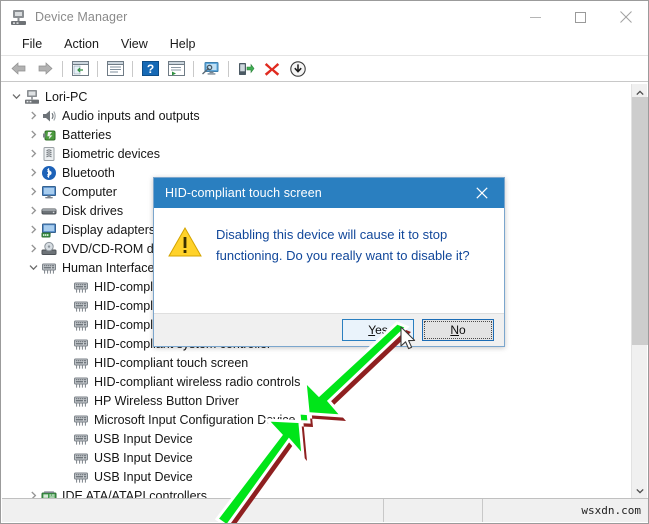  What do you see at coordinates (81, 17) in the screenshot?
I see `window-title: Device Manager` at bounding box center [81, 17].